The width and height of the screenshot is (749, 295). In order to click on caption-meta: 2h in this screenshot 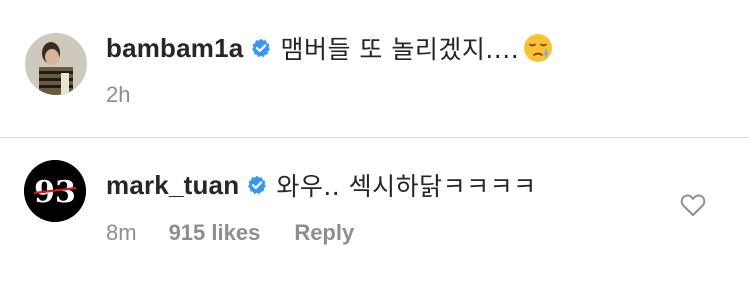, I will do `click(118, 95)`.